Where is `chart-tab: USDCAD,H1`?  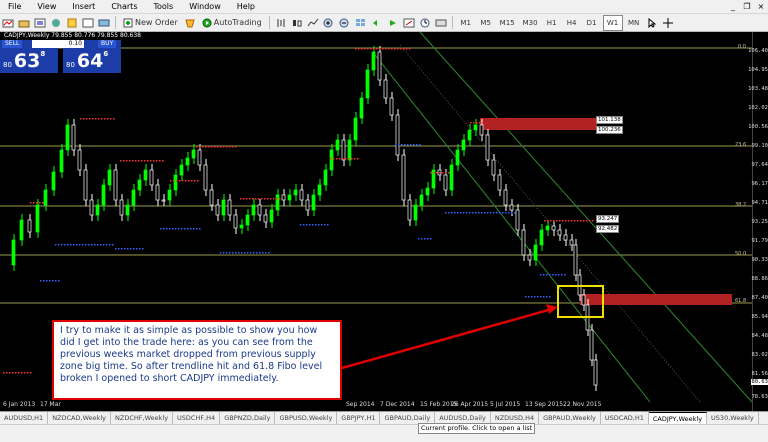
chart-tab: USDCAD,H1 is located at coordinates (625, 418).